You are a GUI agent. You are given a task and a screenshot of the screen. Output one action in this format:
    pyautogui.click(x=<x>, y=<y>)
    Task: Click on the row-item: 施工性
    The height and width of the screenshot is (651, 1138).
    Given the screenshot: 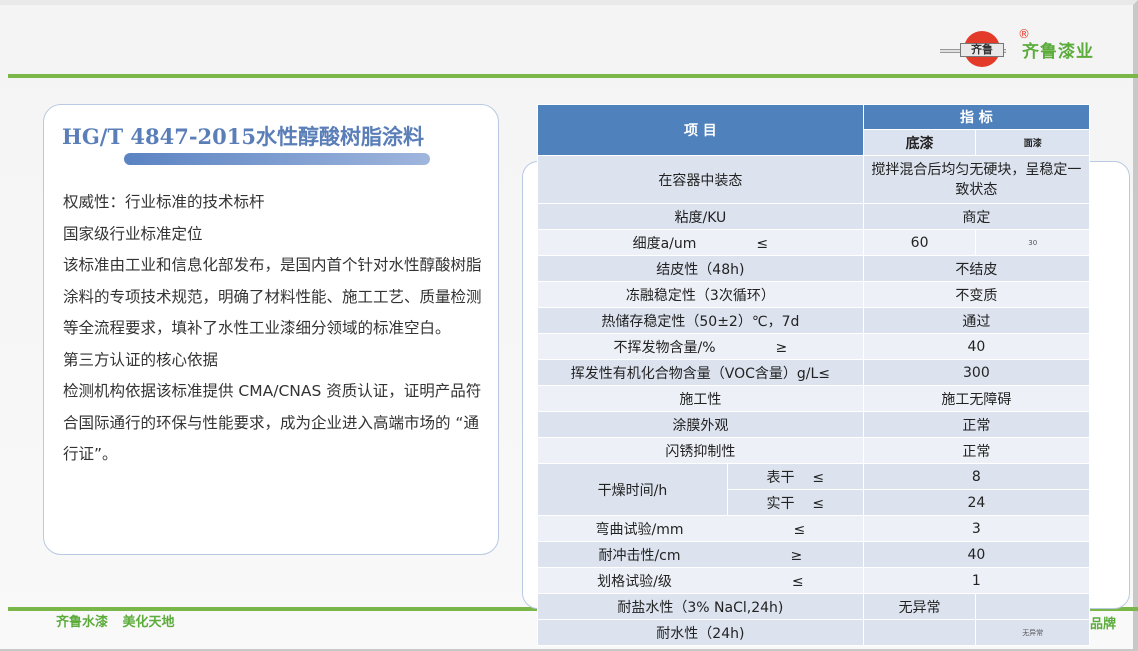 What is the action you would take?
    pyautogui.click(x=700, y=398)
    